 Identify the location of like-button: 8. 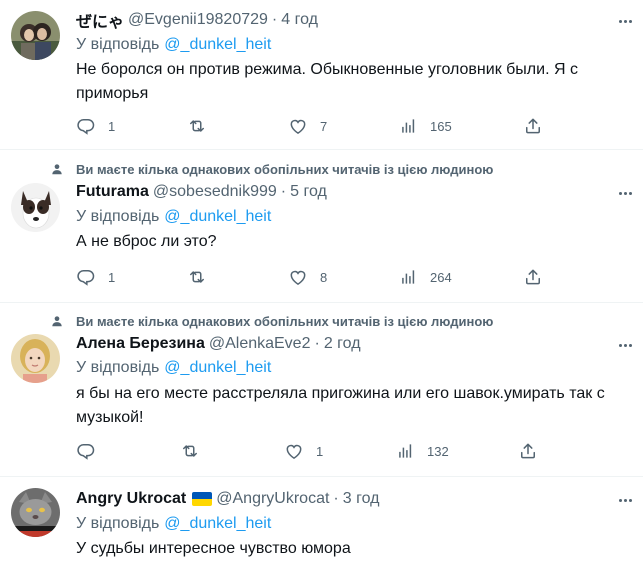
(307, 277).